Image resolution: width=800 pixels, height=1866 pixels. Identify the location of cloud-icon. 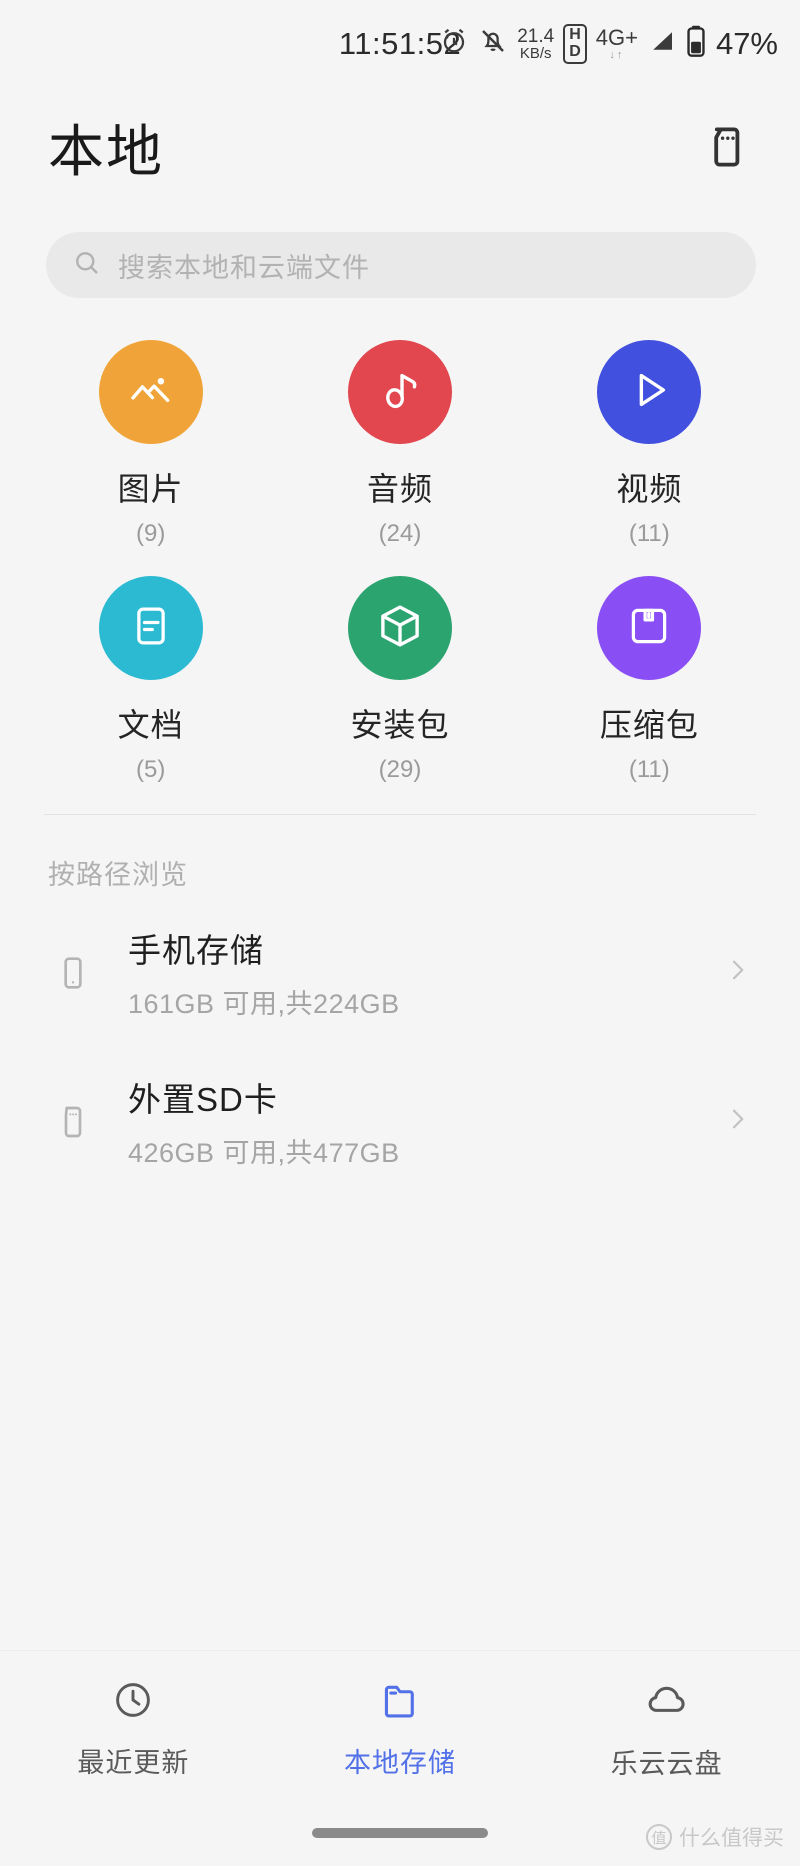
(667, 1702).